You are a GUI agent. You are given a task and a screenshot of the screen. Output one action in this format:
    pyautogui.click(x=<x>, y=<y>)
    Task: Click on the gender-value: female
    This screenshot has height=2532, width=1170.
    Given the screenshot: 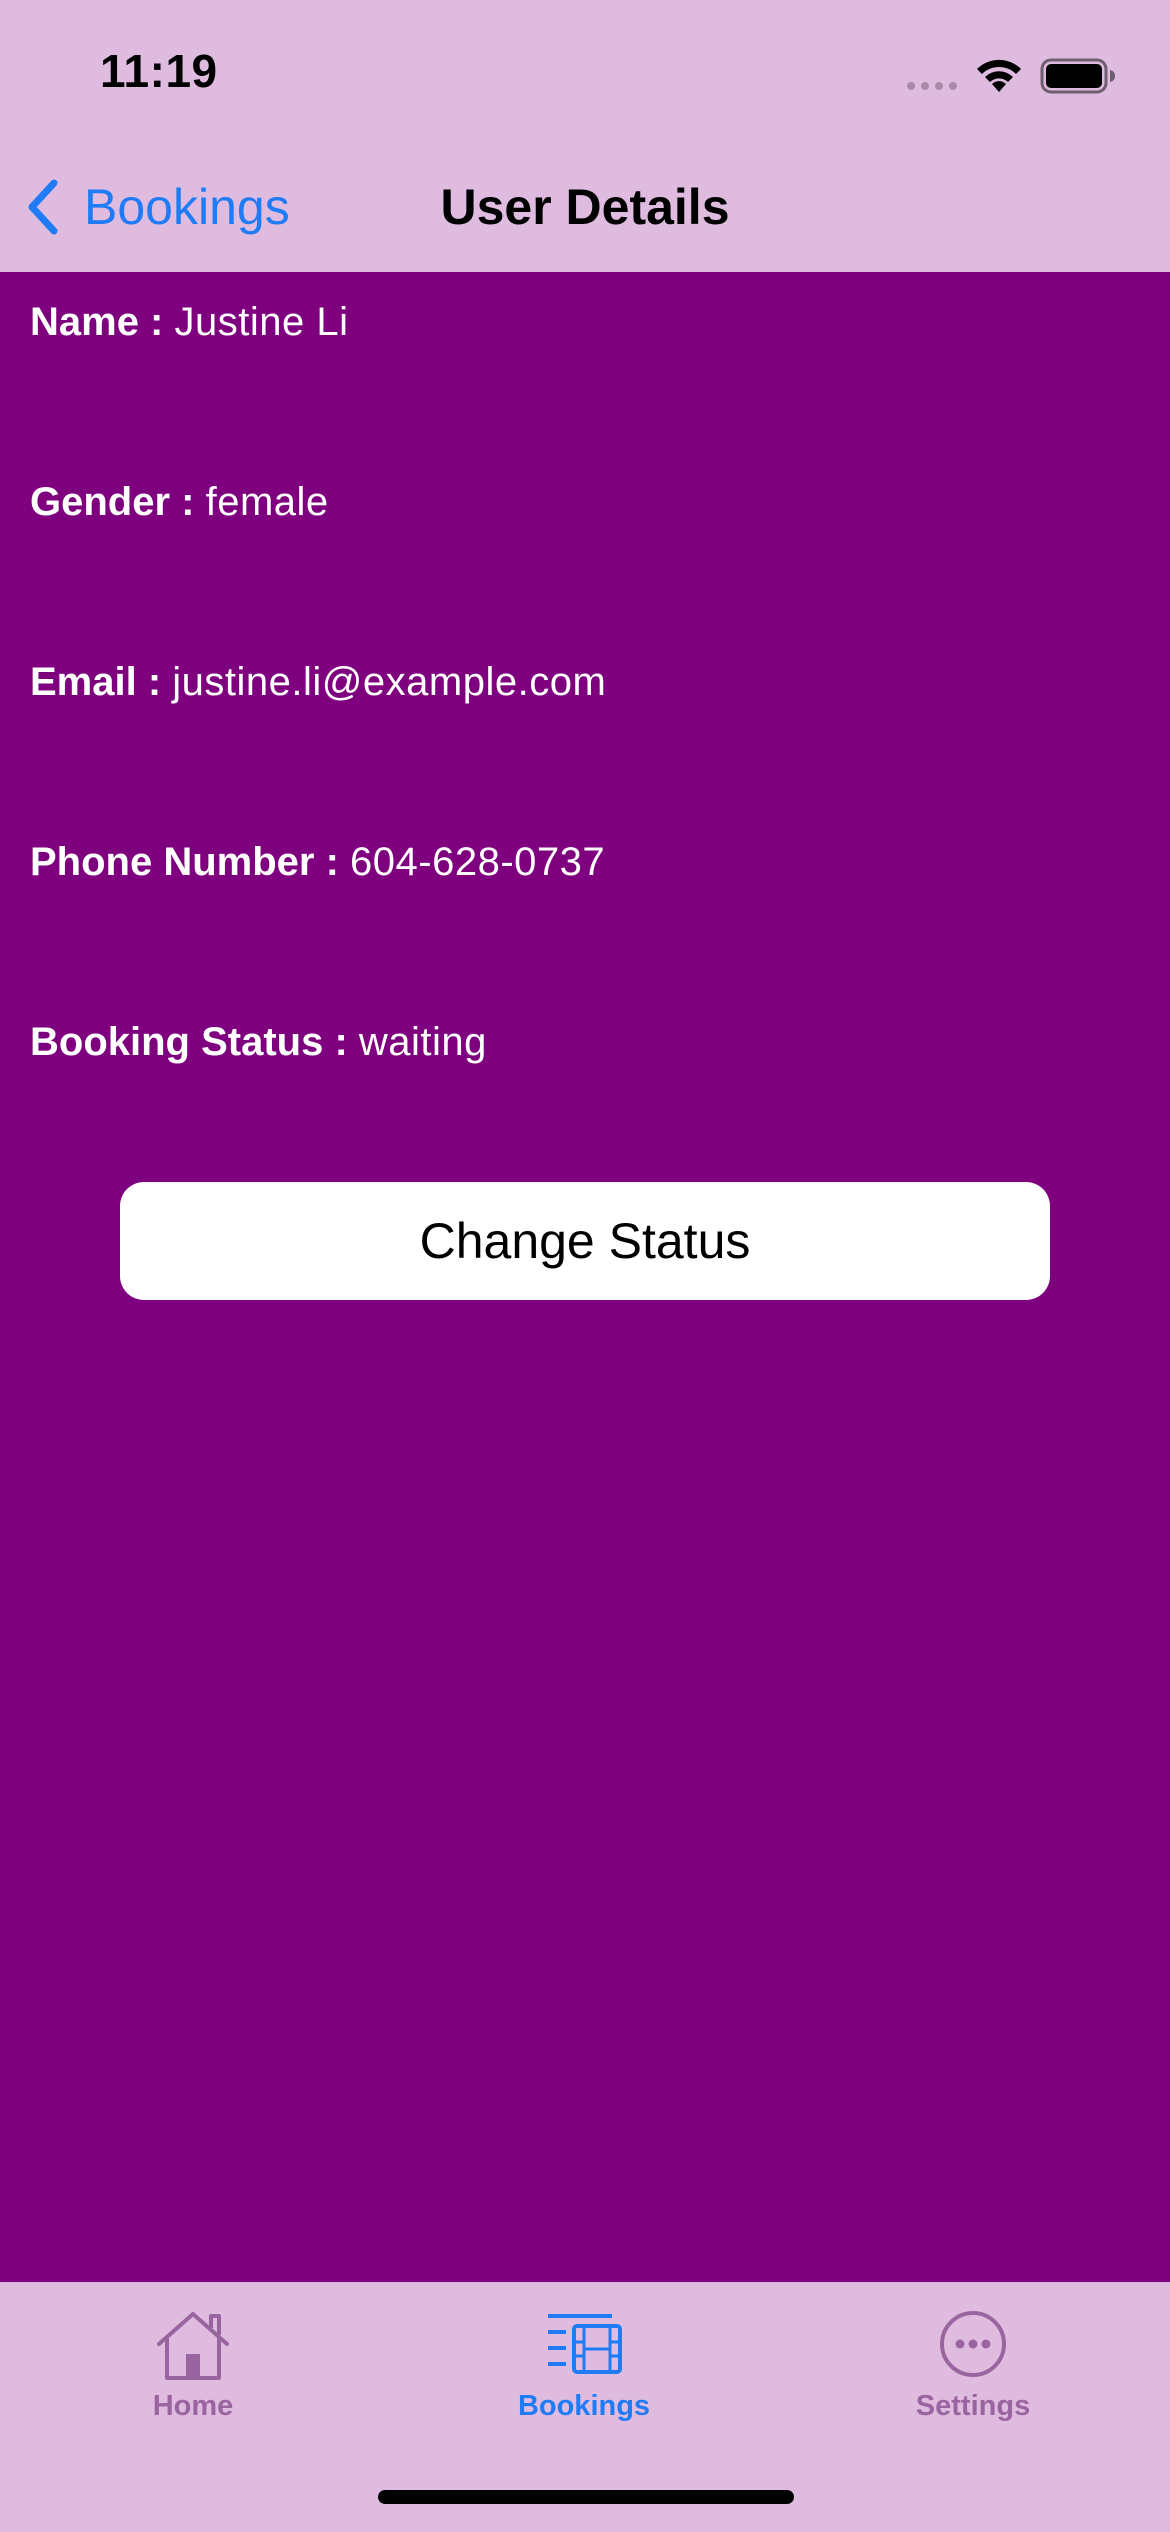 What is the action you would take?
    pyautogui.click(x=267, y=502)
    